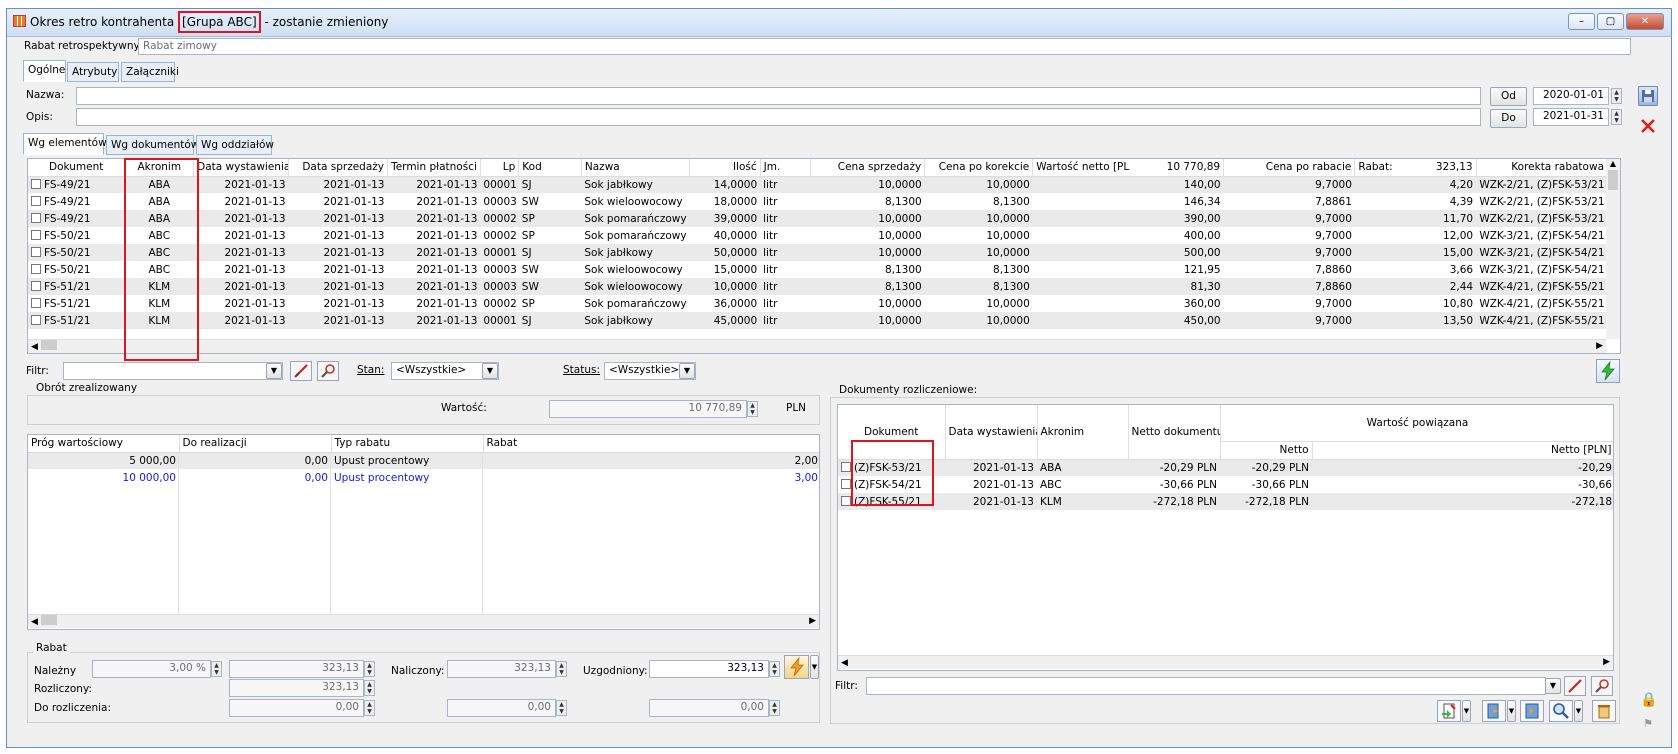  I want to click on tab-ogolne: Ogólne, so click(44, 71).